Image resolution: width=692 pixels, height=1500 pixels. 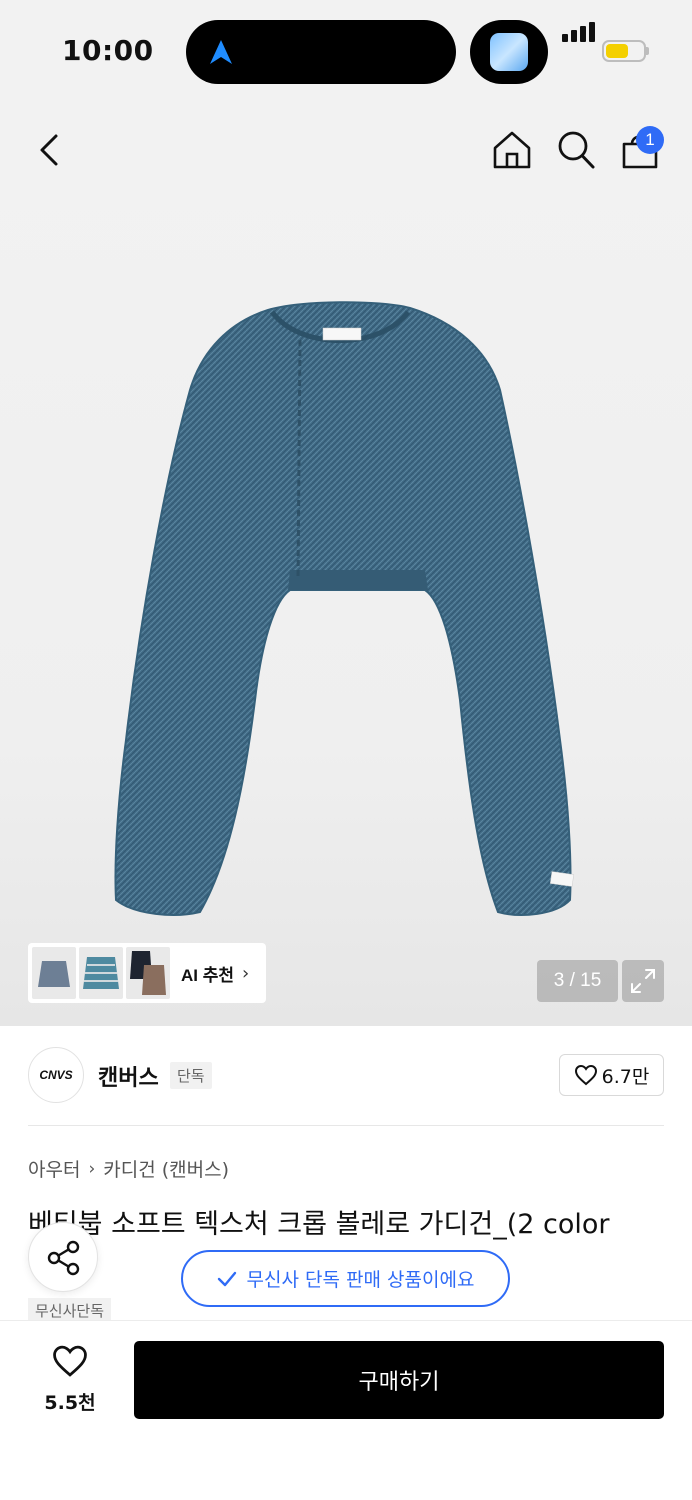 I want to click on wishlist-button: 5.5천, so click(x=70, y=1381).